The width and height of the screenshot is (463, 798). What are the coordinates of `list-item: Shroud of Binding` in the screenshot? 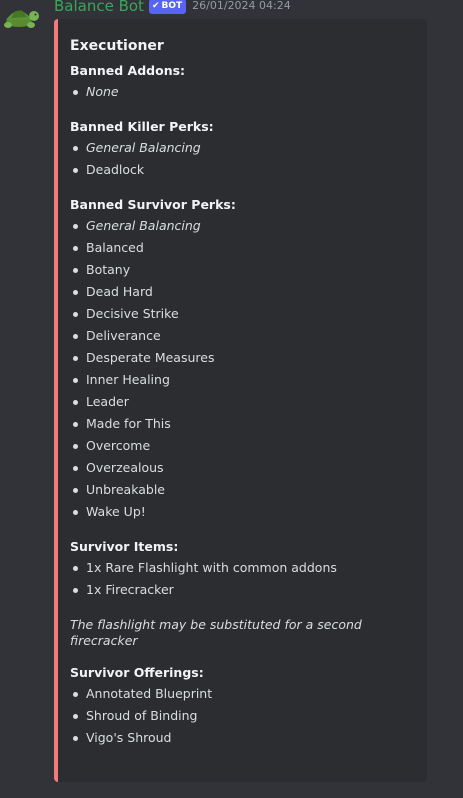 It's located at (242, 716).